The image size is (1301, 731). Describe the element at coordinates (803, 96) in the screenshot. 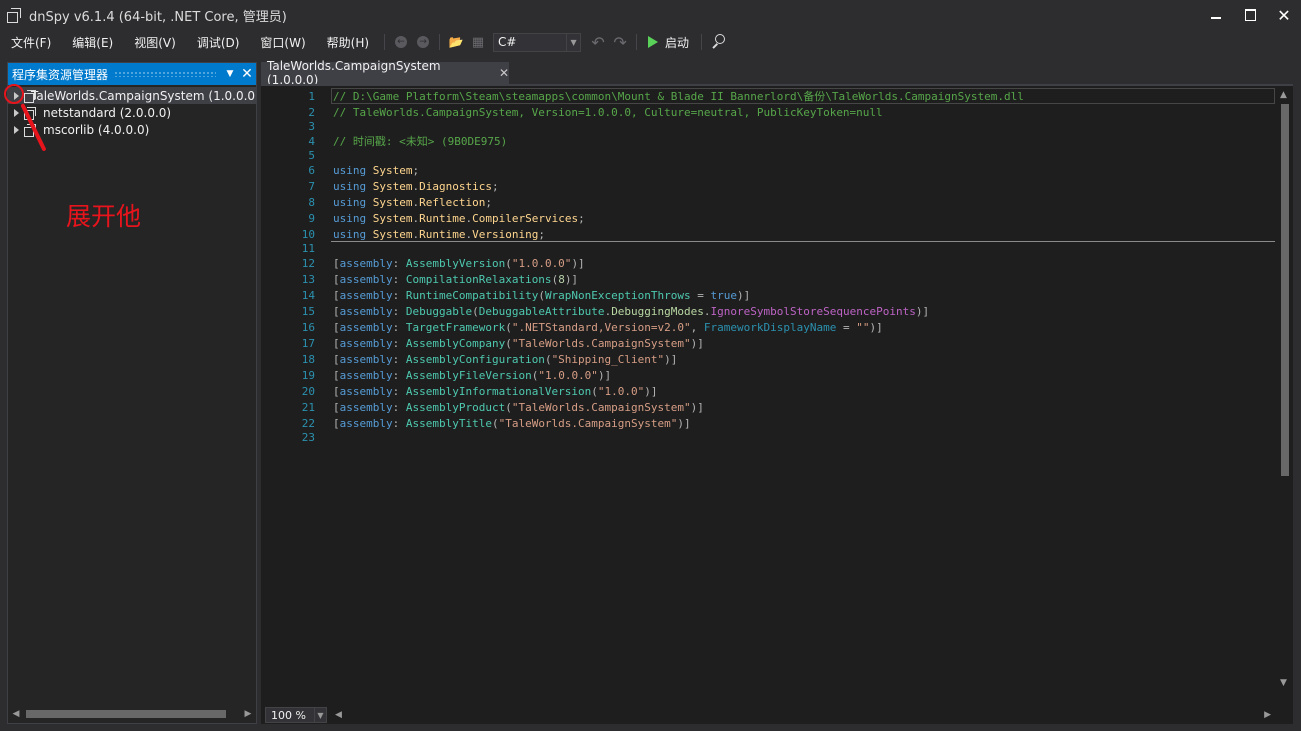

I see `current-line-highlight` at that location.